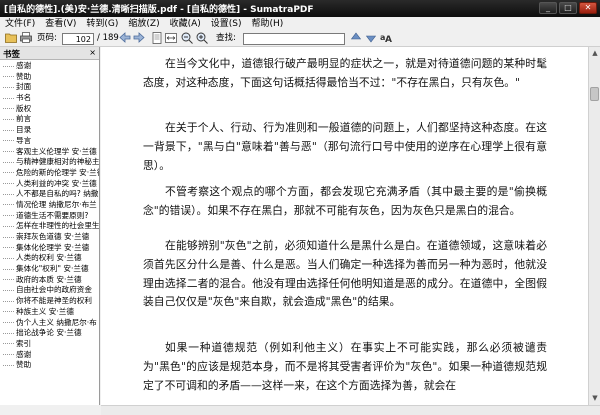 The image size is (600, 415). What do you see at coordinates (49, 173) in the screenshot?
I see `bookmark-item: 危险的斯的伦理学 安·兰德` at bounding box center [49, 173].